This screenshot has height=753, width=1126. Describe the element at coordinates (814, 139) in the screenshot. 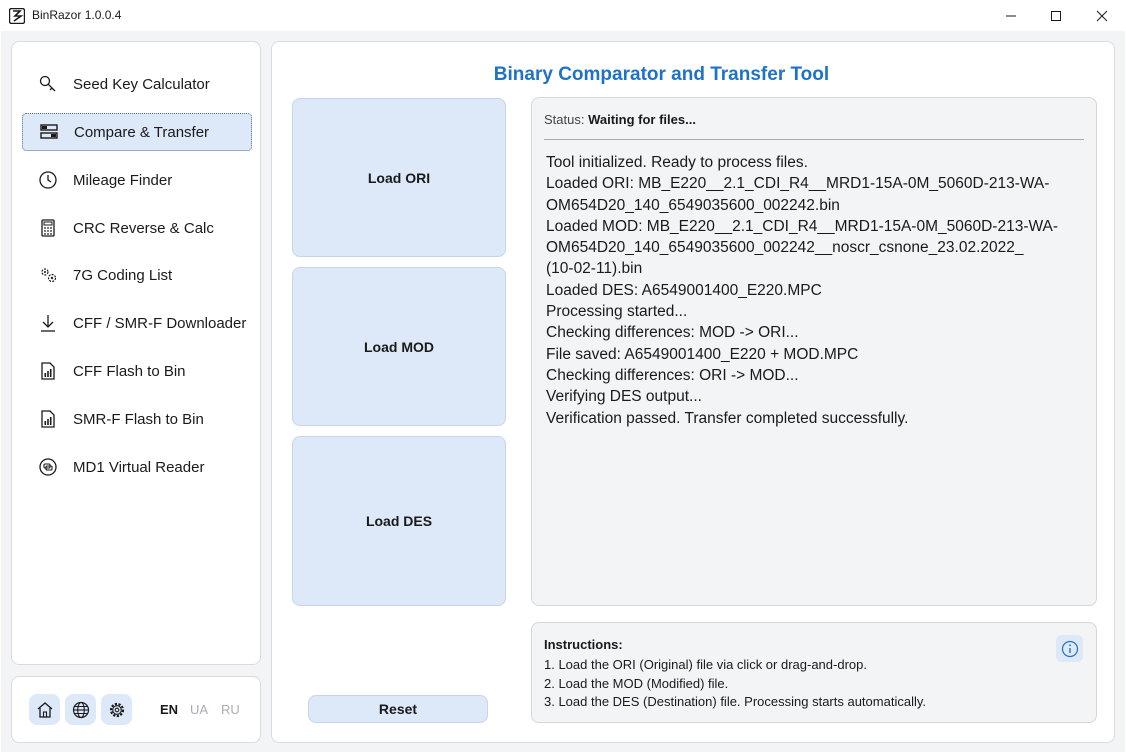

I see `divider` at that location.